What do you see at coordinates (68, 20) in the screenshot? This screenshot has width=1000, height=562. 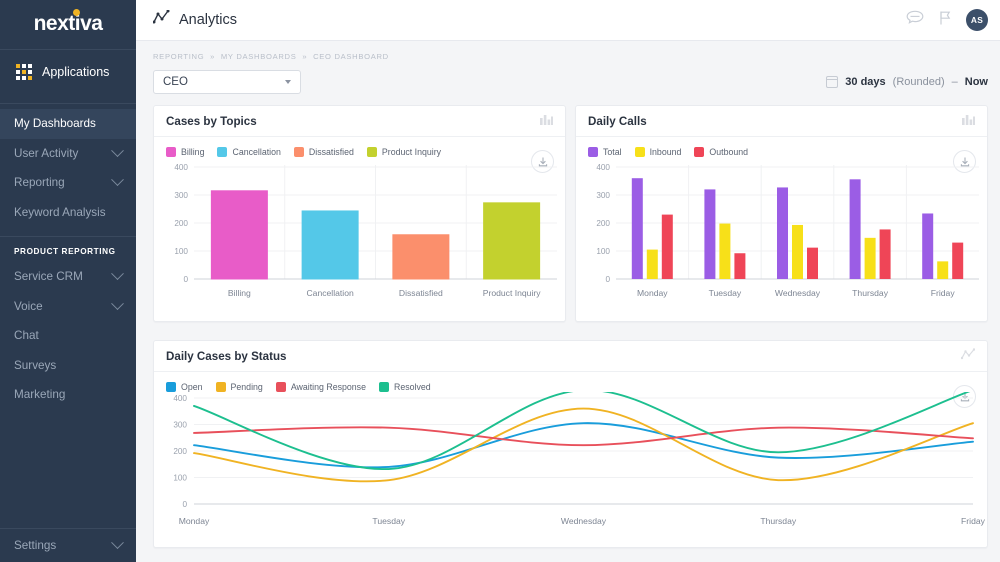 I see `brand-logo: nextiva` at bounding box center [68, 20].